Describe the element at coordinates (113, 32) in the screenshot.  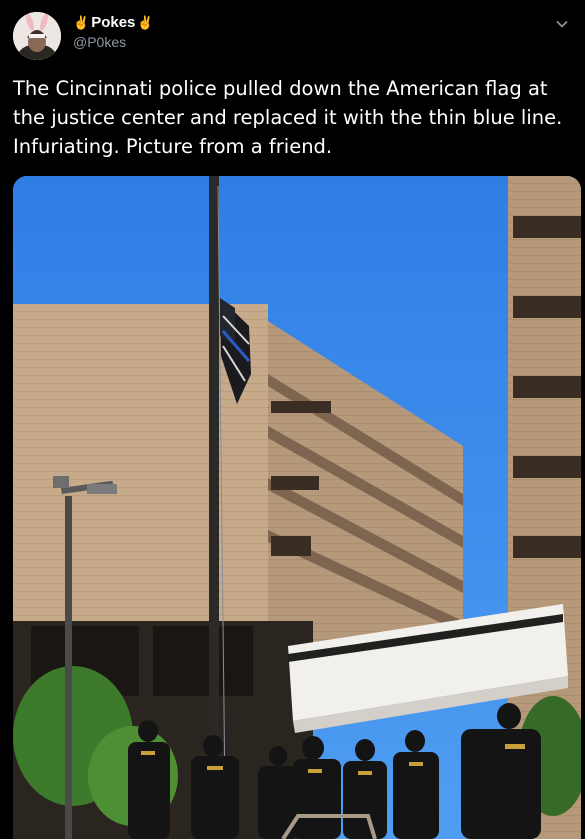
I see `author-names: ✌ Pokes ✌ @P0kes` at that location.